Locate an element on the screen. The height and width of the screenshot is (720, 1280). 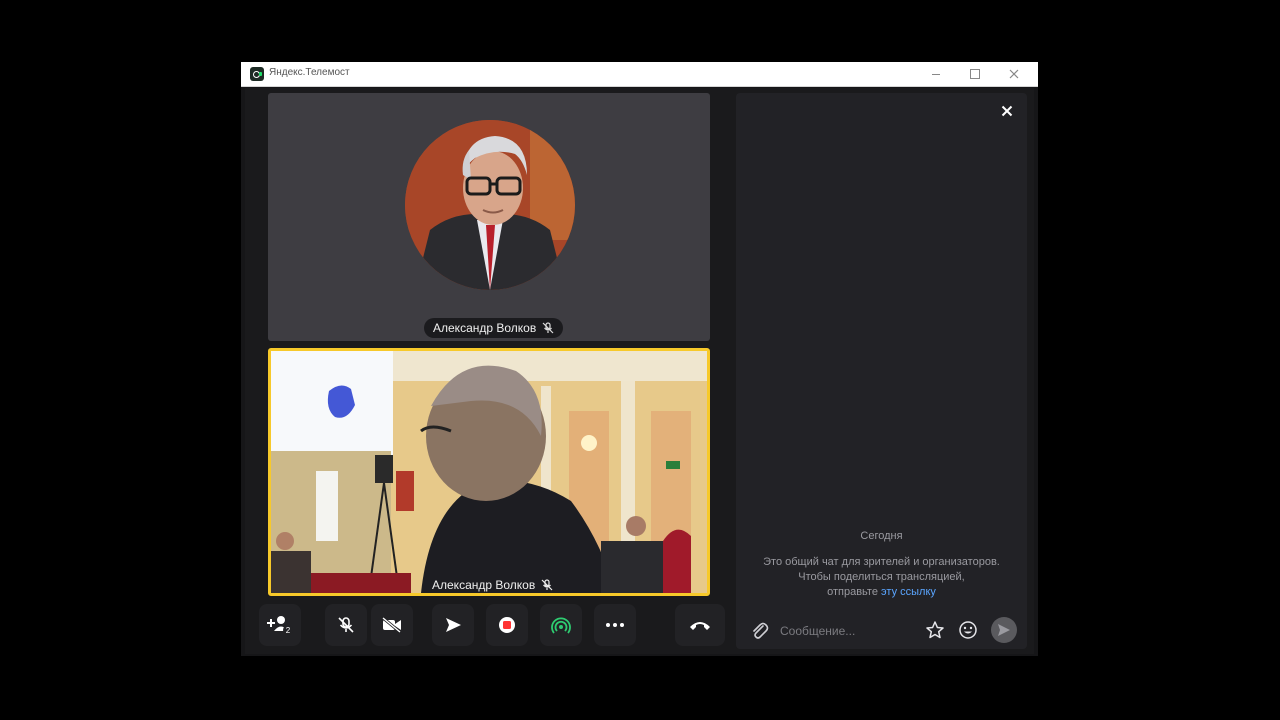
minimize-icon is located at coordinates (936, 74).